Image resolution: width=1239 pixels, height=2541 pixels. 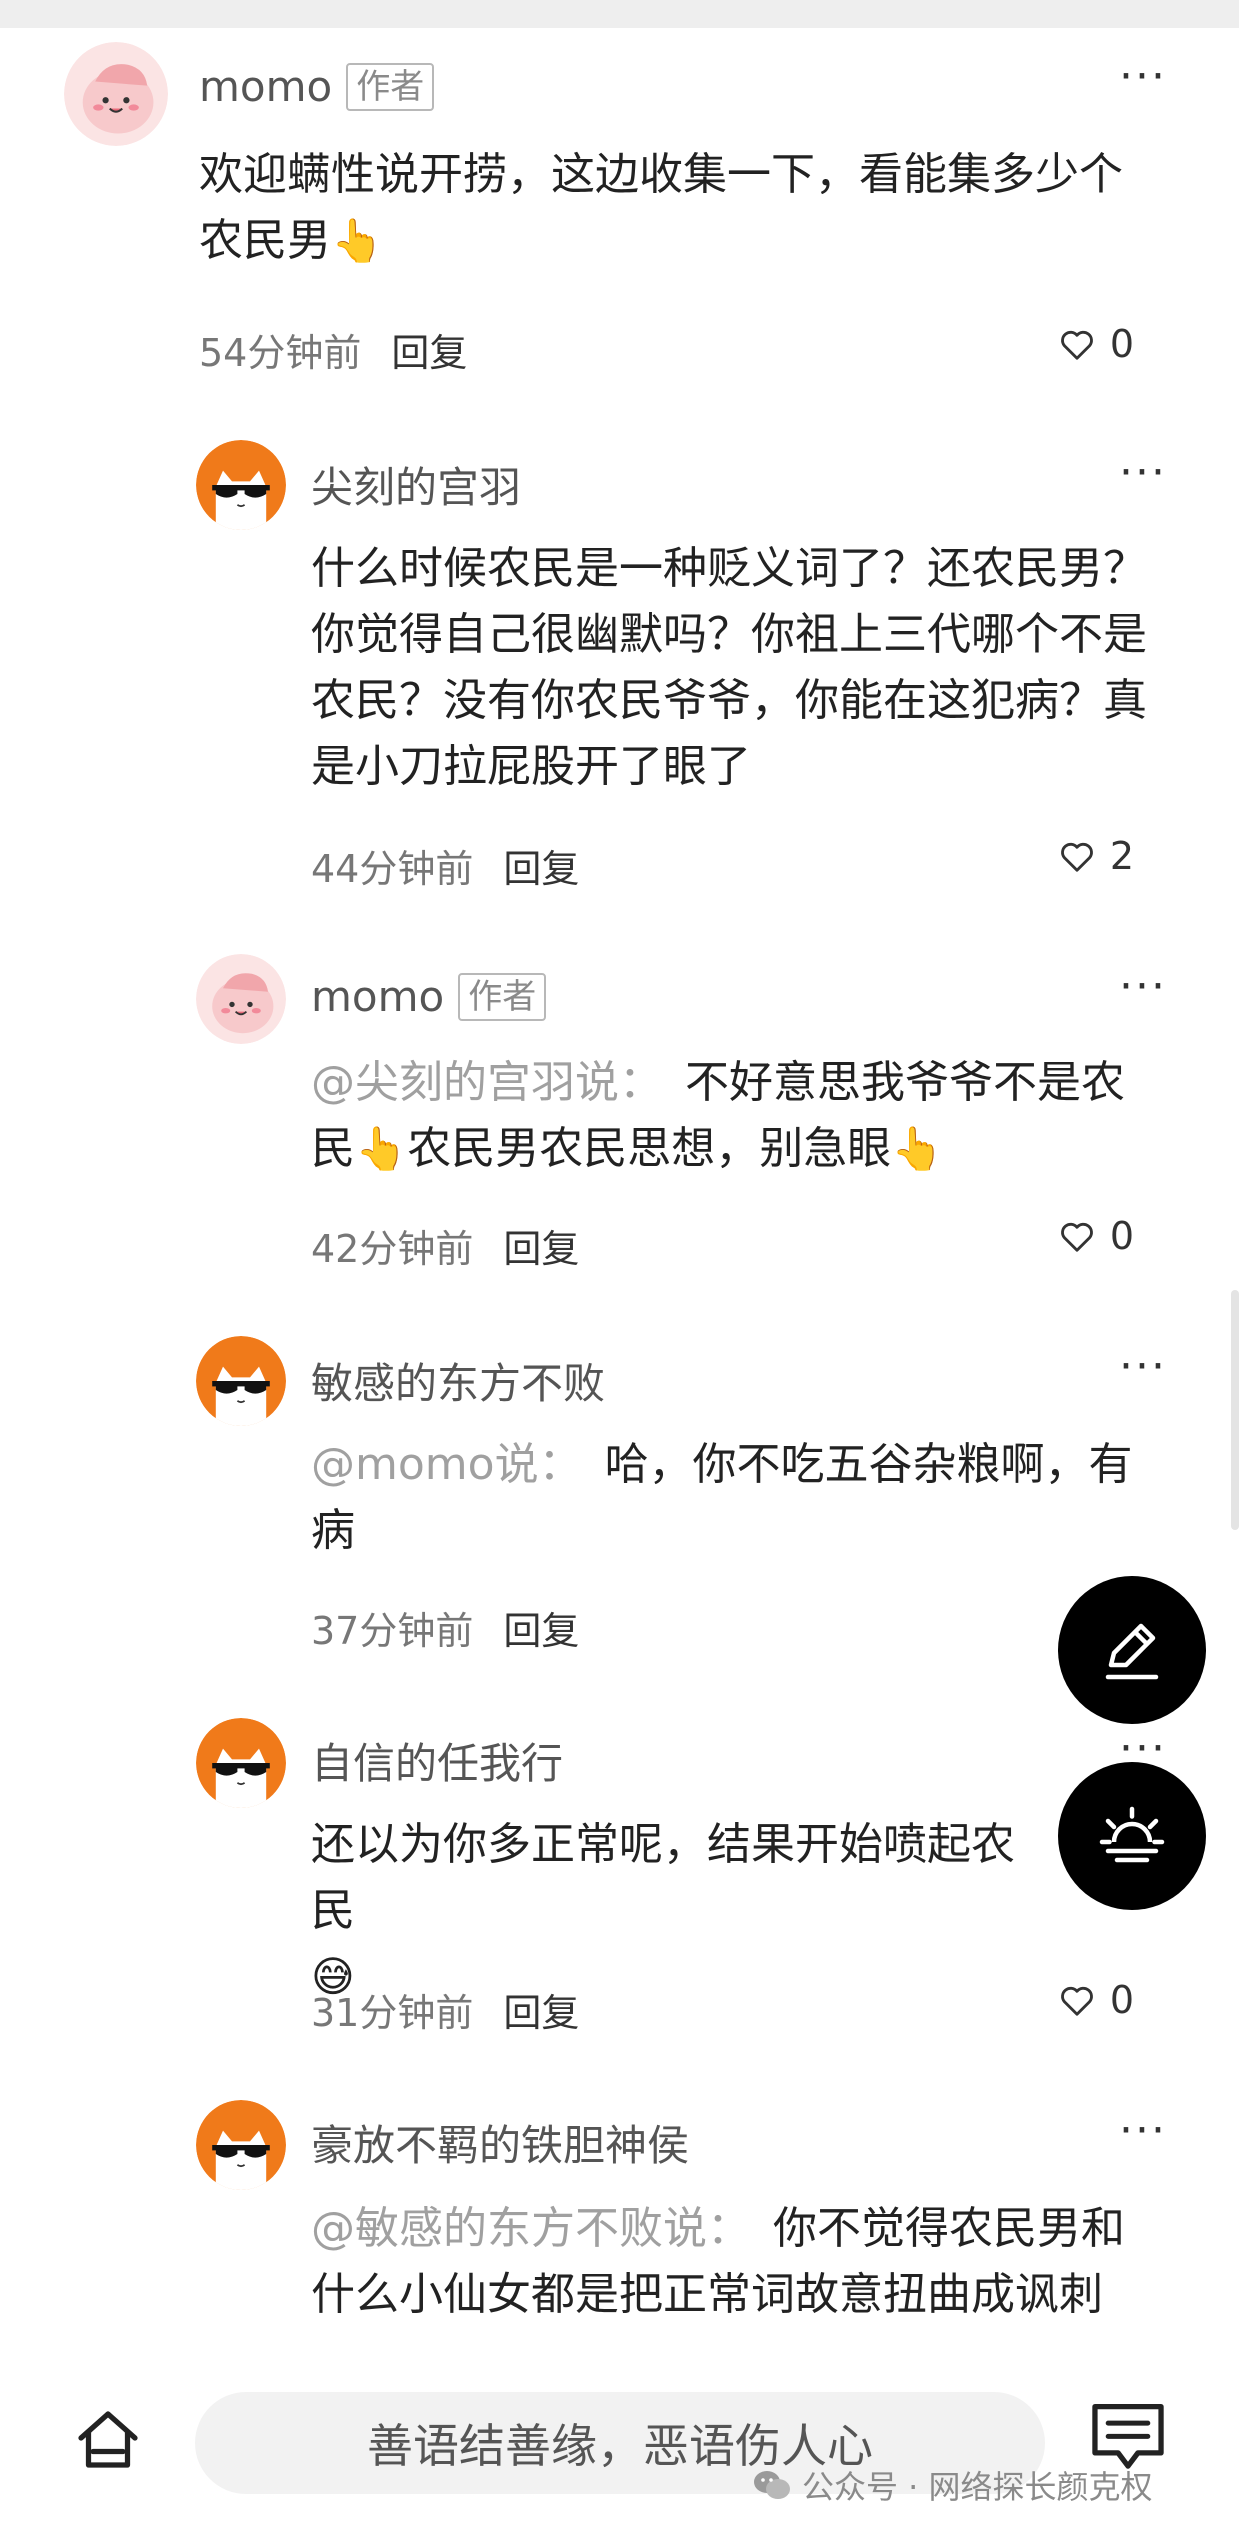 What do you see at coordinates (772, 2485) in the screenshot?
I see `wechat-icon` at bounding box center [772, 2485].